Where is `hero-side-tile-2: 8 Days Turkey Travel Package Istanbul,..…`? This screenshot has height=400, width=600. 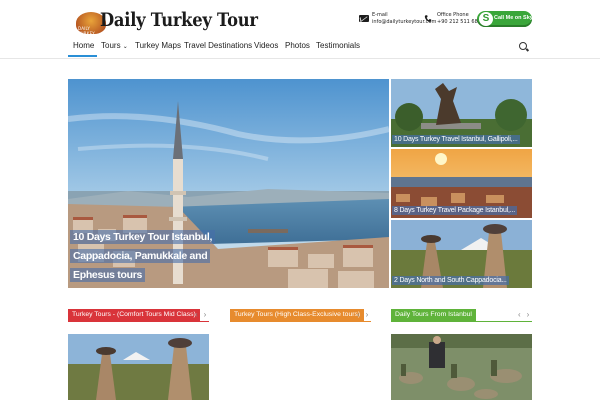 hero-side-tile-2: 8 Days Turkey Travel Package Istanbul,..… is located at coordinates (461, 183).